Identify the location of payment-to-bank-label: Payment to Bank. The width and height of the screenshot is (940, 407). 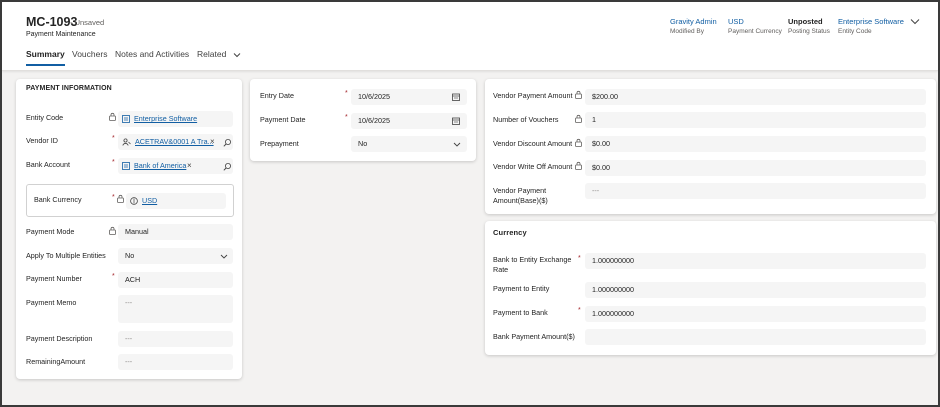
(520, 312).